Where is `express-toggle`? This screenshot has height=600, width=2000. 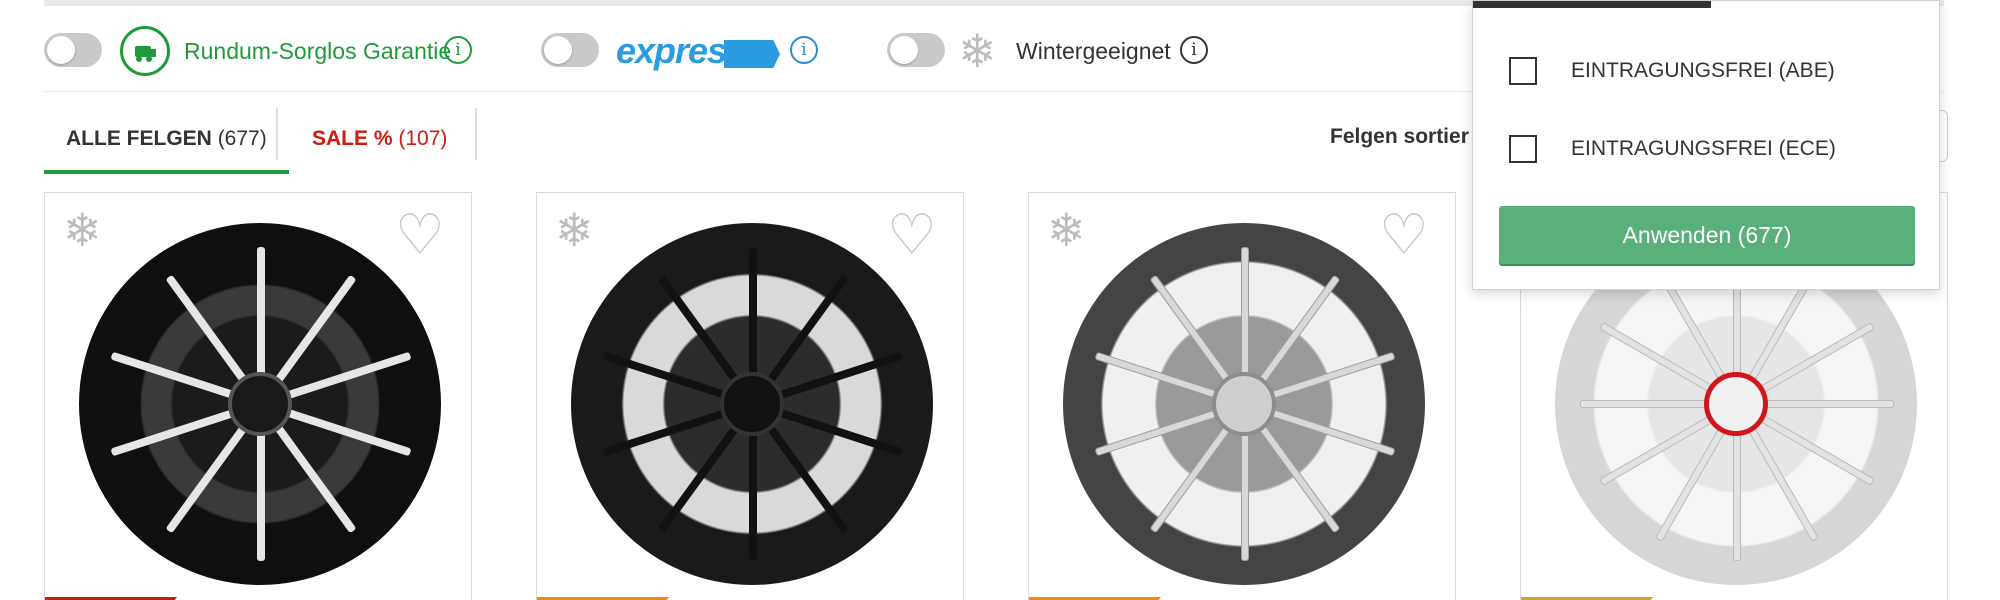
express-toggle is located at coordinates (570, 50).